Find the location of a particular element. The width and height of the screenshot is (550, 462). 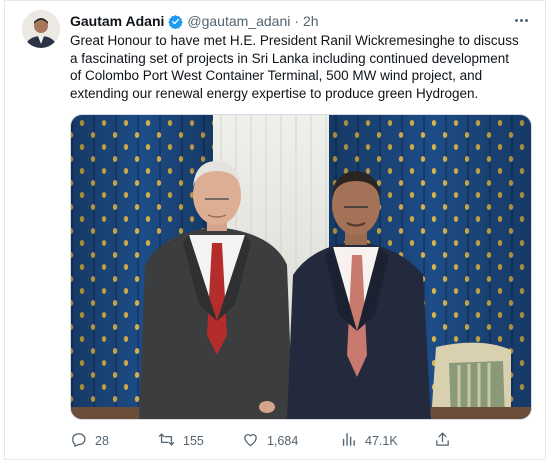

views-chart-icon is located at coordinates (348, 441).